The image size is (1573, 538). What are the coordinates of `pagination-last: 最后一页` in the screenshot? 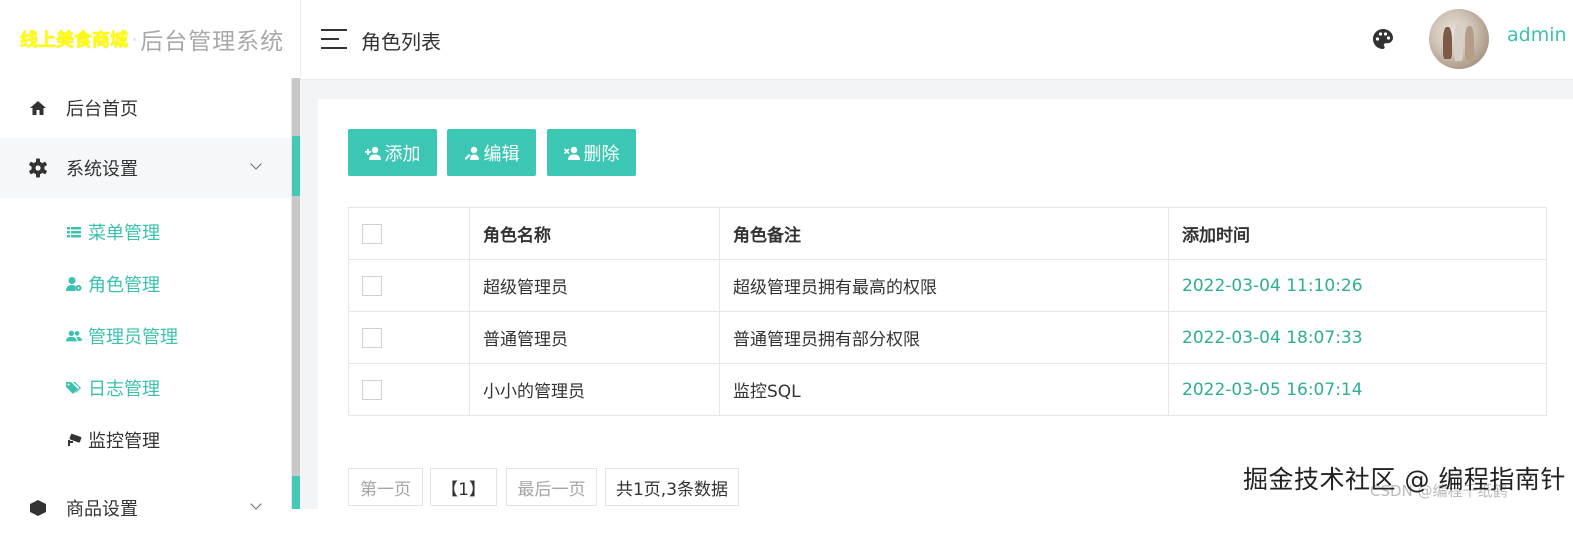 It's located at (551, 487).